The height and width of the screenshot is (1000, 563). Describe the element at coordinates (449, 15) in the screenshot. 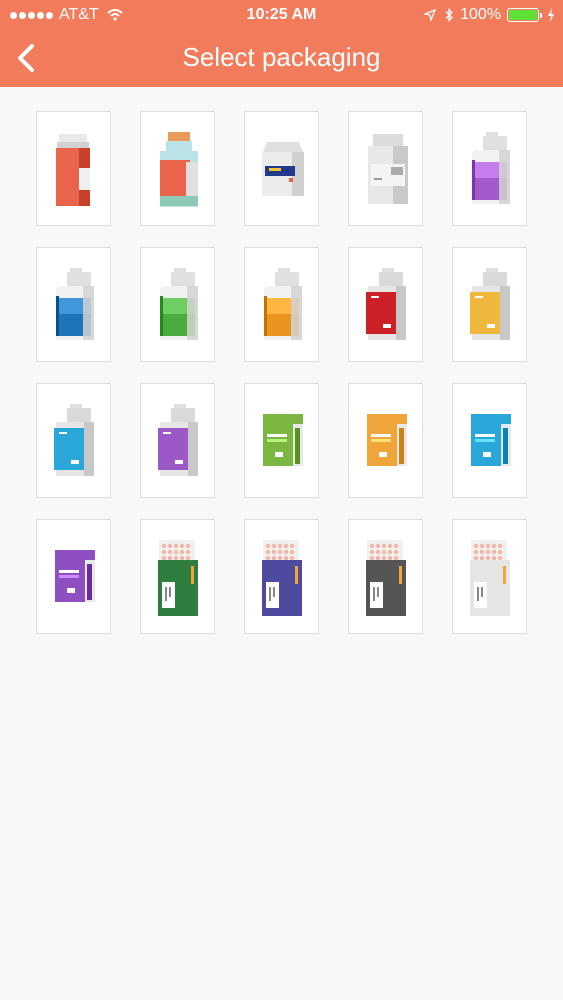

I see `bluetooth-icon` at that location.